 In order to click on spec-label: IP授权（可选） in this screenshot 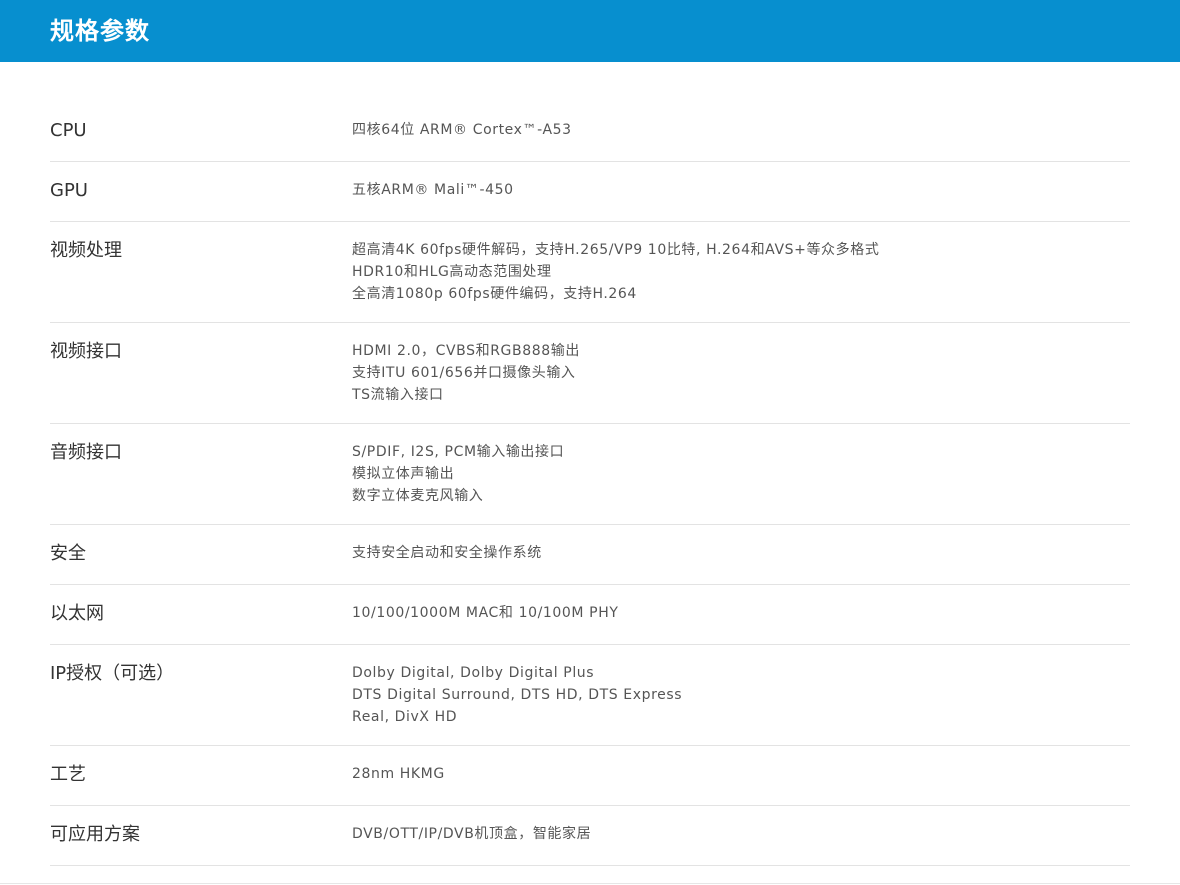, I will do `click(112, 673)`.